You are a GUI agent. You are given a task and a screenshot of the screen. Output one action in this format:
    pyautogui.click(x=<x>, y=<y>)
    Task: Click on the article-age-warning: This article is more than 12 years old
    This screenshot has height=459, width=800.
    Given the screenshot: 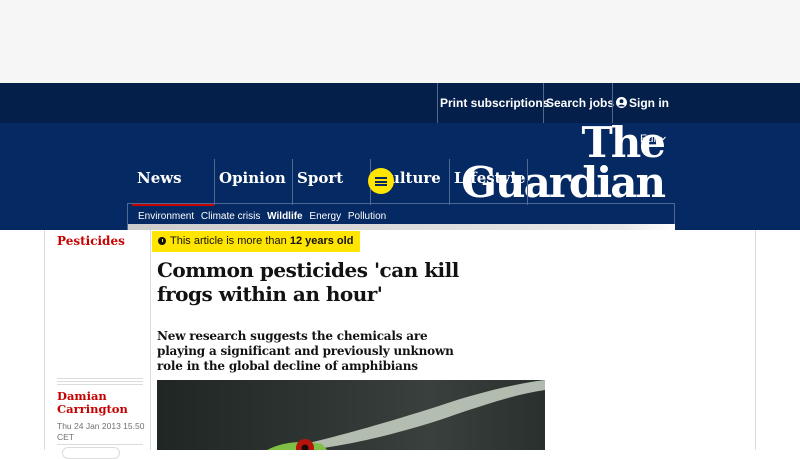 What is the action you would take?
    pyautogui.click(x=256, y=241)
    